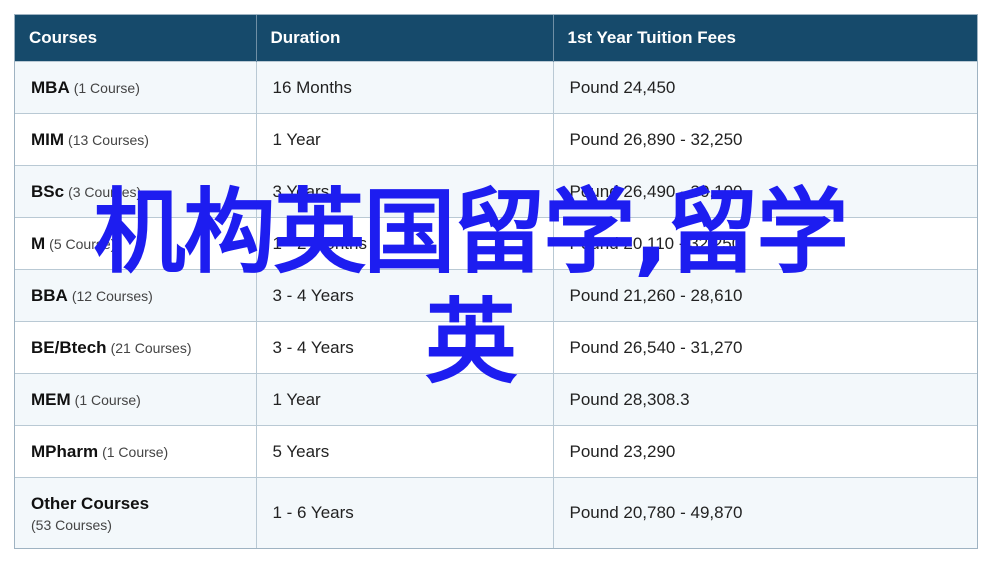 The height and width of the screenshot is (570, 993). What do you see at coordinates (136, 243) in the screenshot?
I see `course-cell: M (5 Course)` at bounding box center [136, 243].